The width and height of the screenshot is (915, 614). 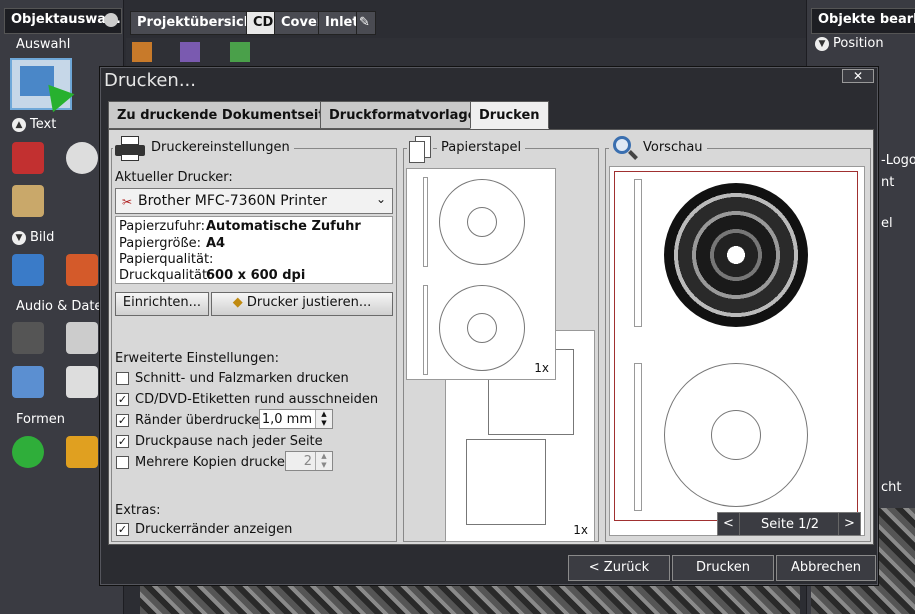 What do you see at coordinates (82, 338) in the screenshot?
I see `audio-file-icon` at bounding box center [82, 338].